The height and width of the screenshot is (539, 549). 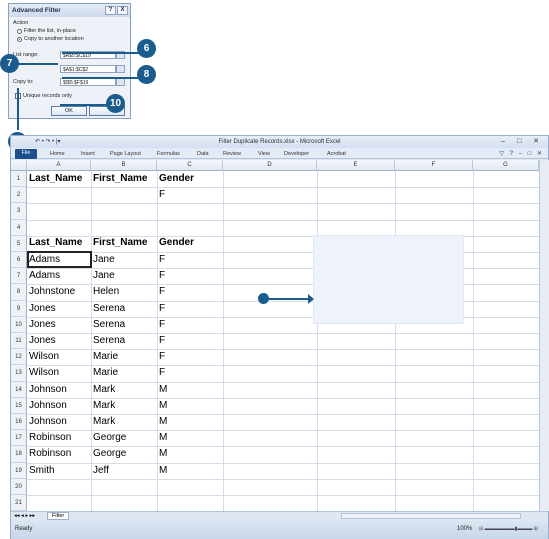 I want to click on unique-records-label: Unique records only, so click(x=47, y=96).